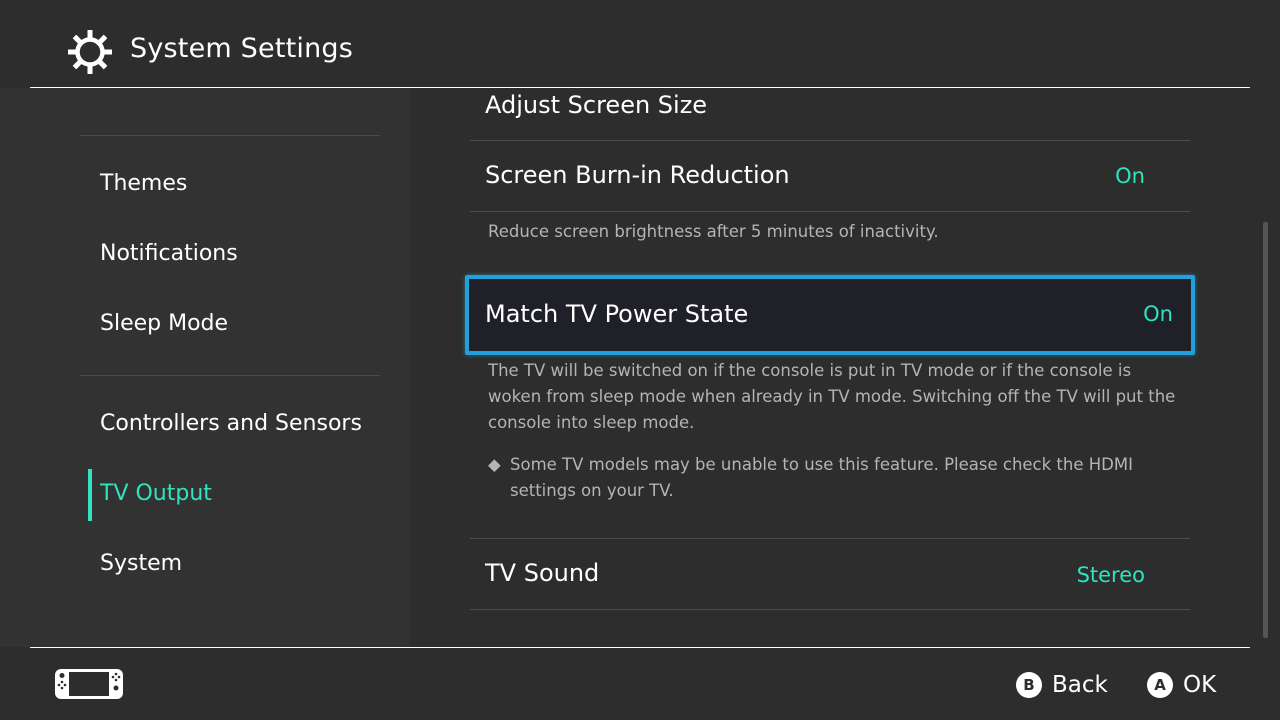  Describe the element at coordinates (137, 90) in the screenshot. I see `sidebar-item-amiibo: amiibo` at that location.